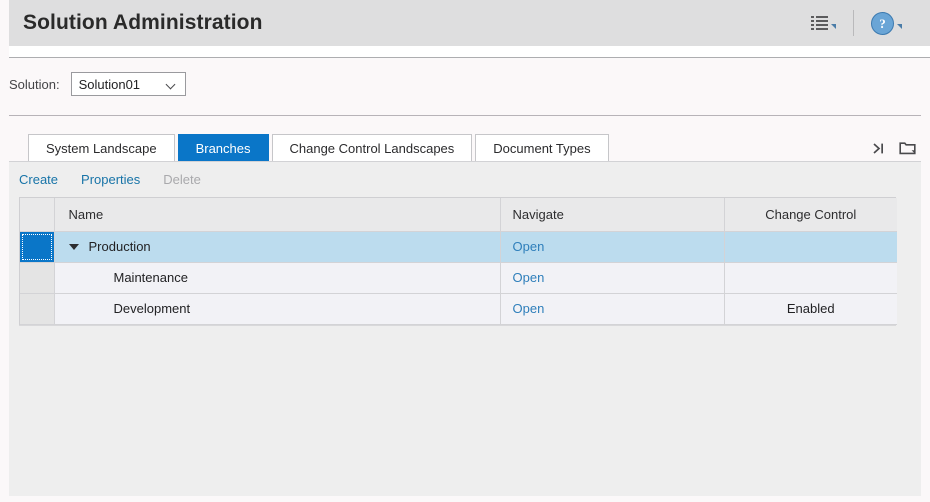 The image size is (930, 502). Describe the element at coordinates (182, 179) in the screenshot. I see `delete-button: Delete` at that location.